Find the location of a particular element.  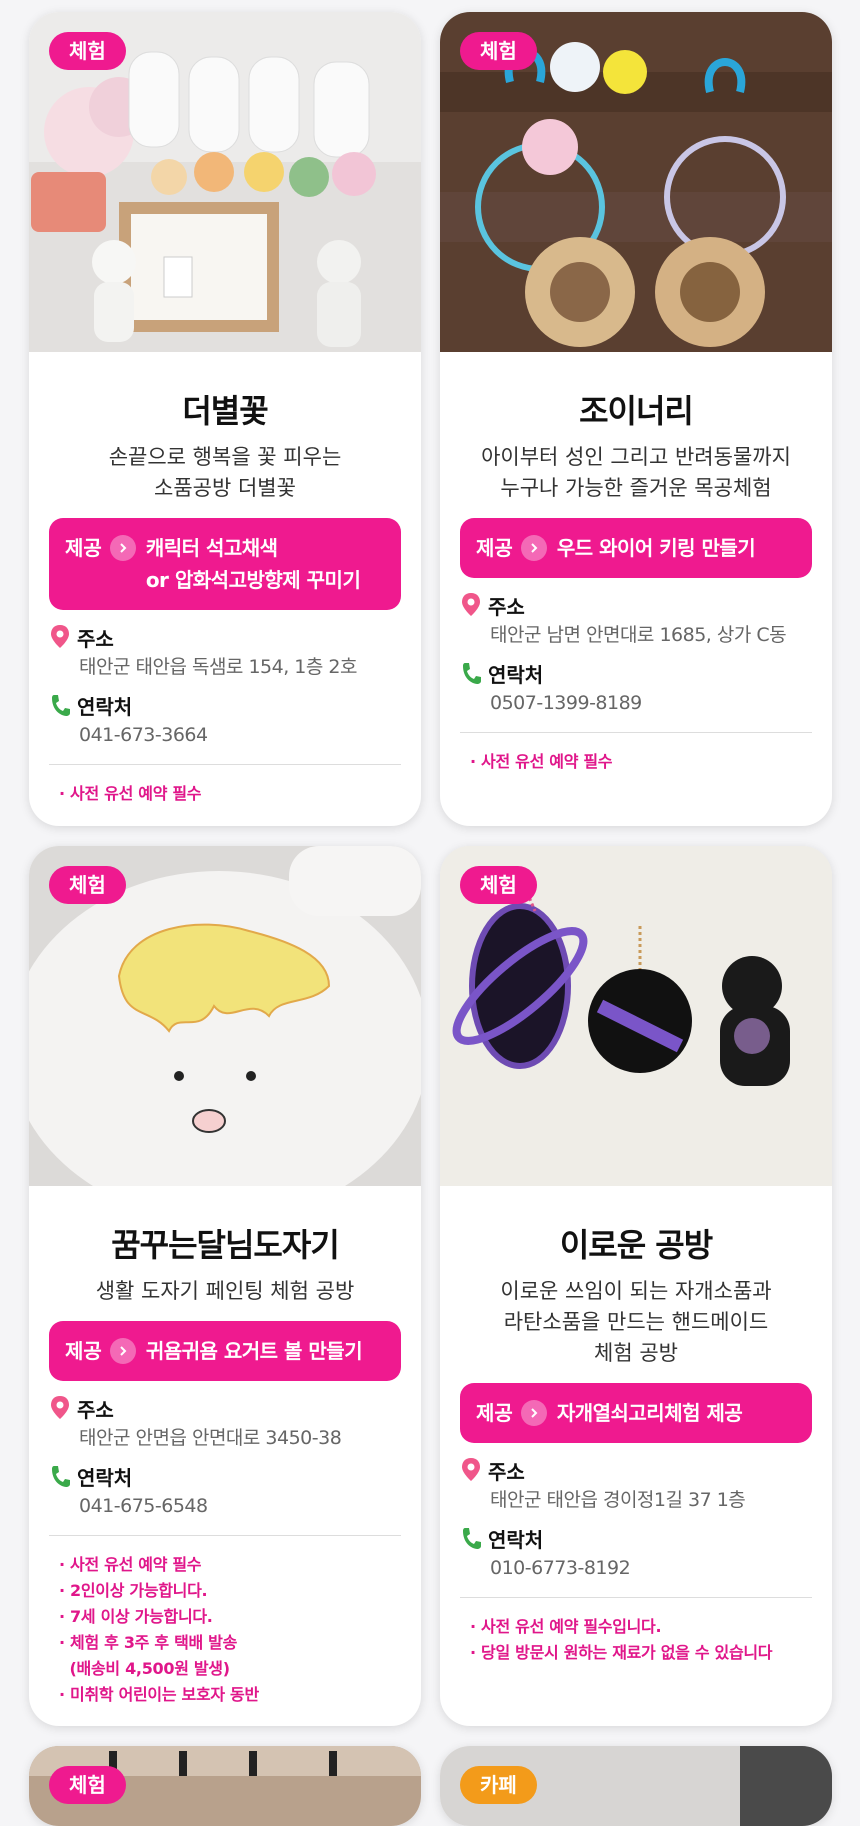

card-photo: 카페 is located at coordinates (636, 1786).